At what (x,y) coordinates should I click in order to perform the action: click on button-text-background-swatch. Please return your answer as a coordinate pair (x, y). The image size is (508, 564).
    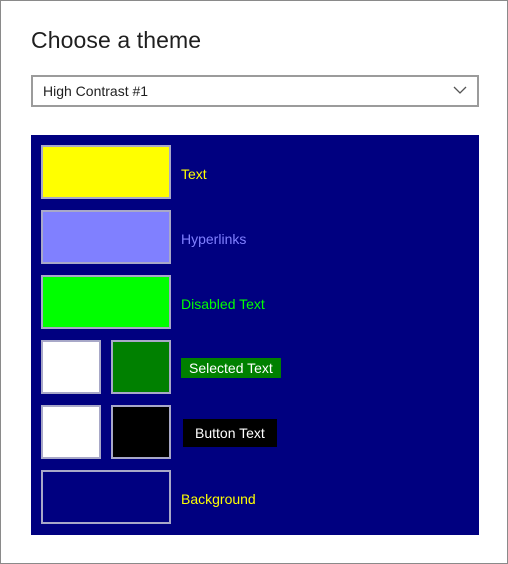
    Looking at the image, I should click on (141, 432).